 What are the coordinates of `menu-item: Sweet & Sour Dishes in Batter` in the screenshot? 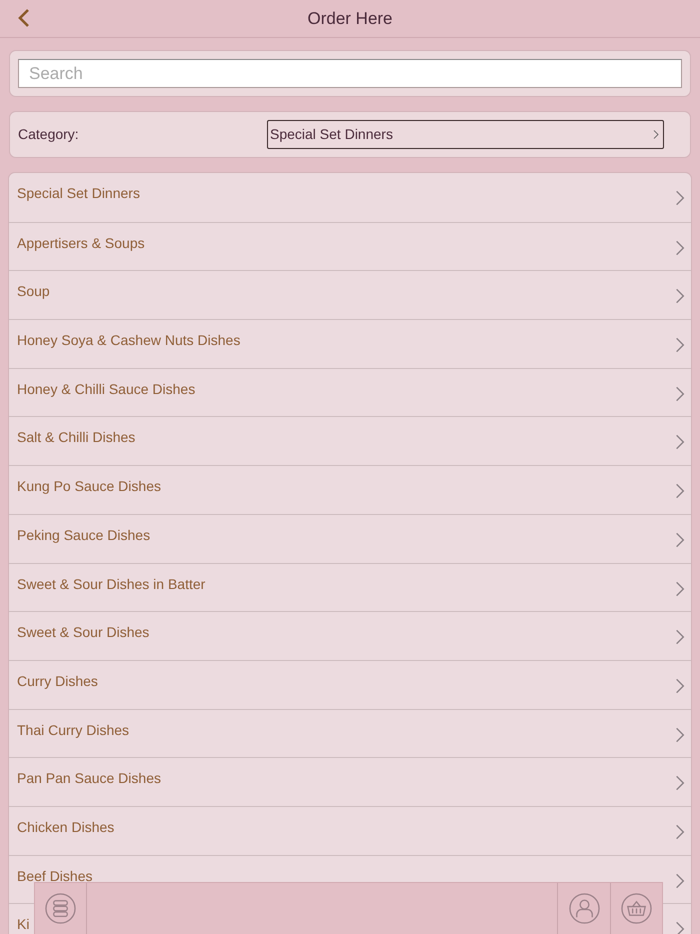 It's located at (350, 587).